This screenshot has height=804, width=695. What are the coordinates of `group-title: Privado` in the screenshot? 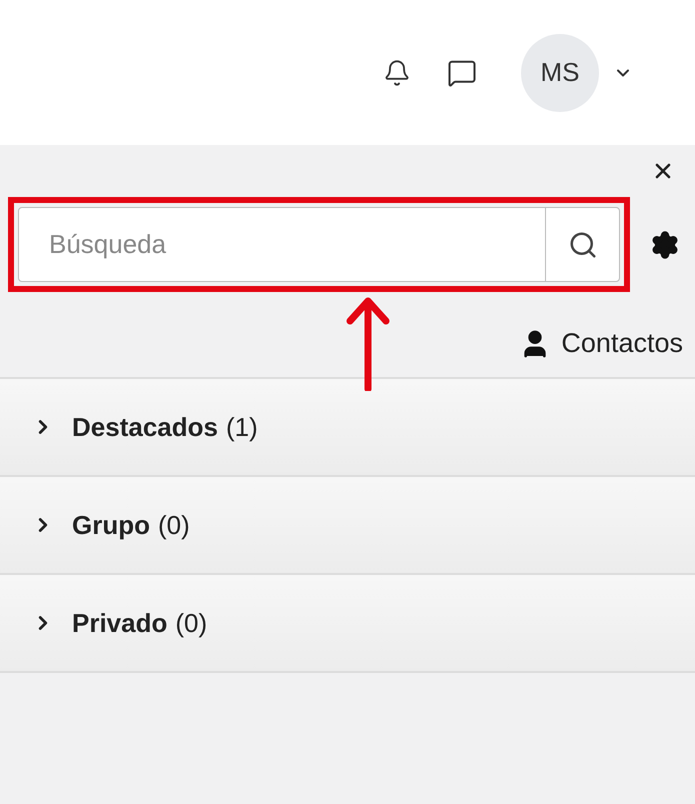 It's located at (120, 623).